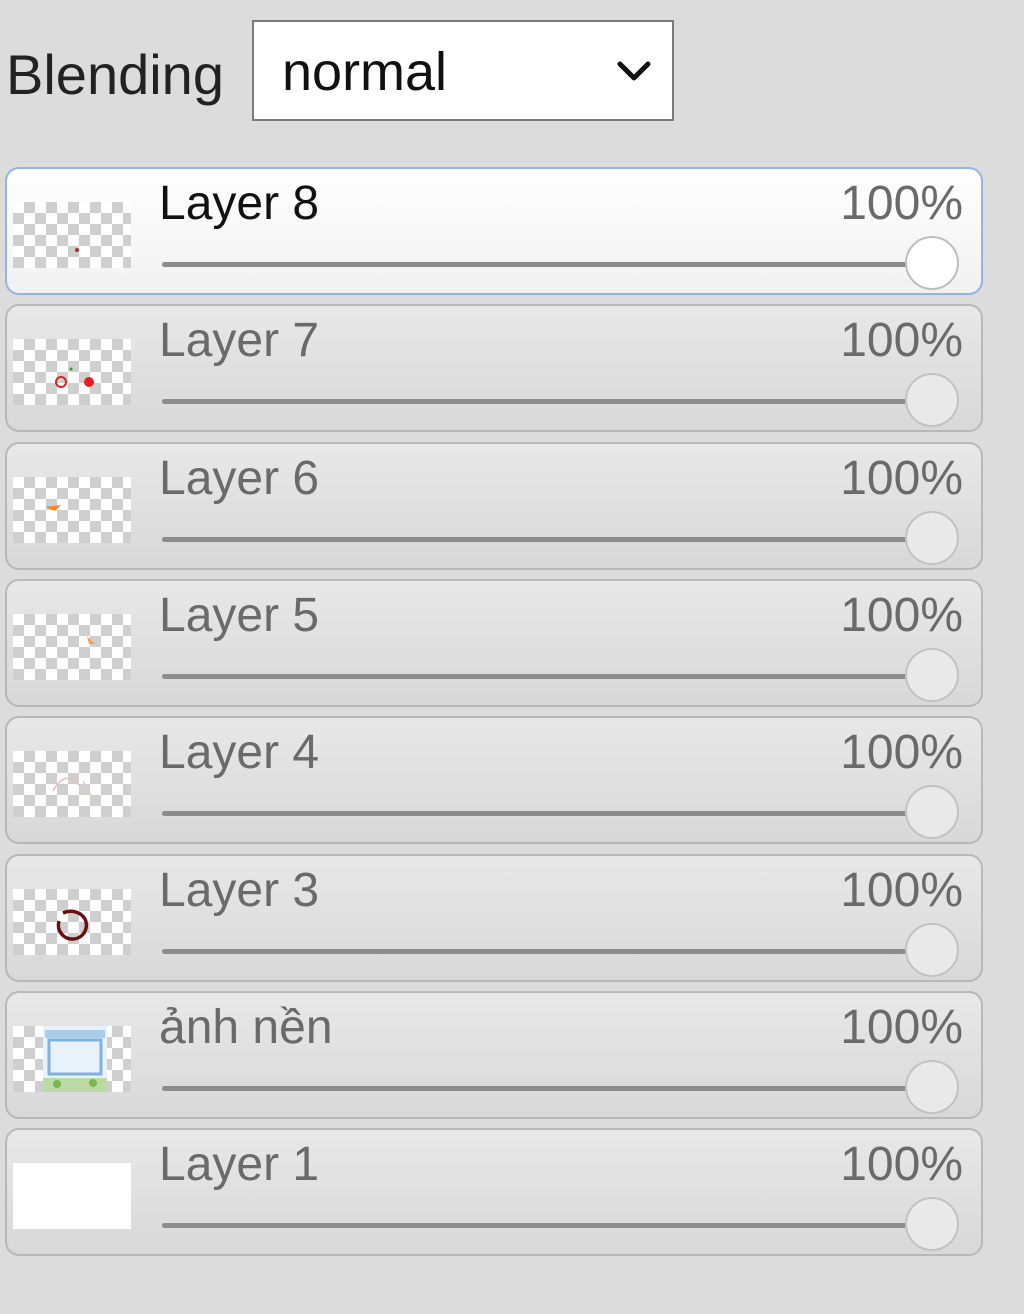  Describe the element at coordinates (494, 506) in the screenshot. I see `layer-row: Layer 6 100%` at that location.